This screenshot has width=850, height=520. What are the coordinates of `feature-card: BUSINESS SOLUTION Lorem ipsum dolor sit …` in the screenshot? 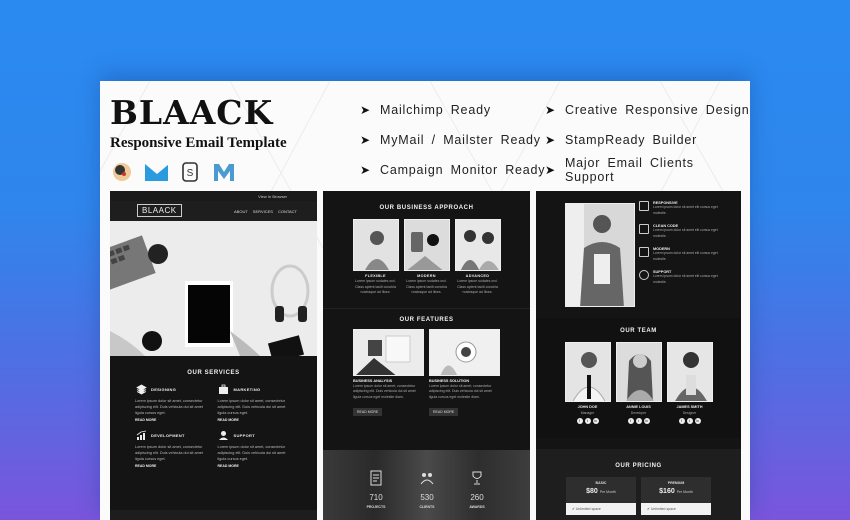 It's located at (464, 373).